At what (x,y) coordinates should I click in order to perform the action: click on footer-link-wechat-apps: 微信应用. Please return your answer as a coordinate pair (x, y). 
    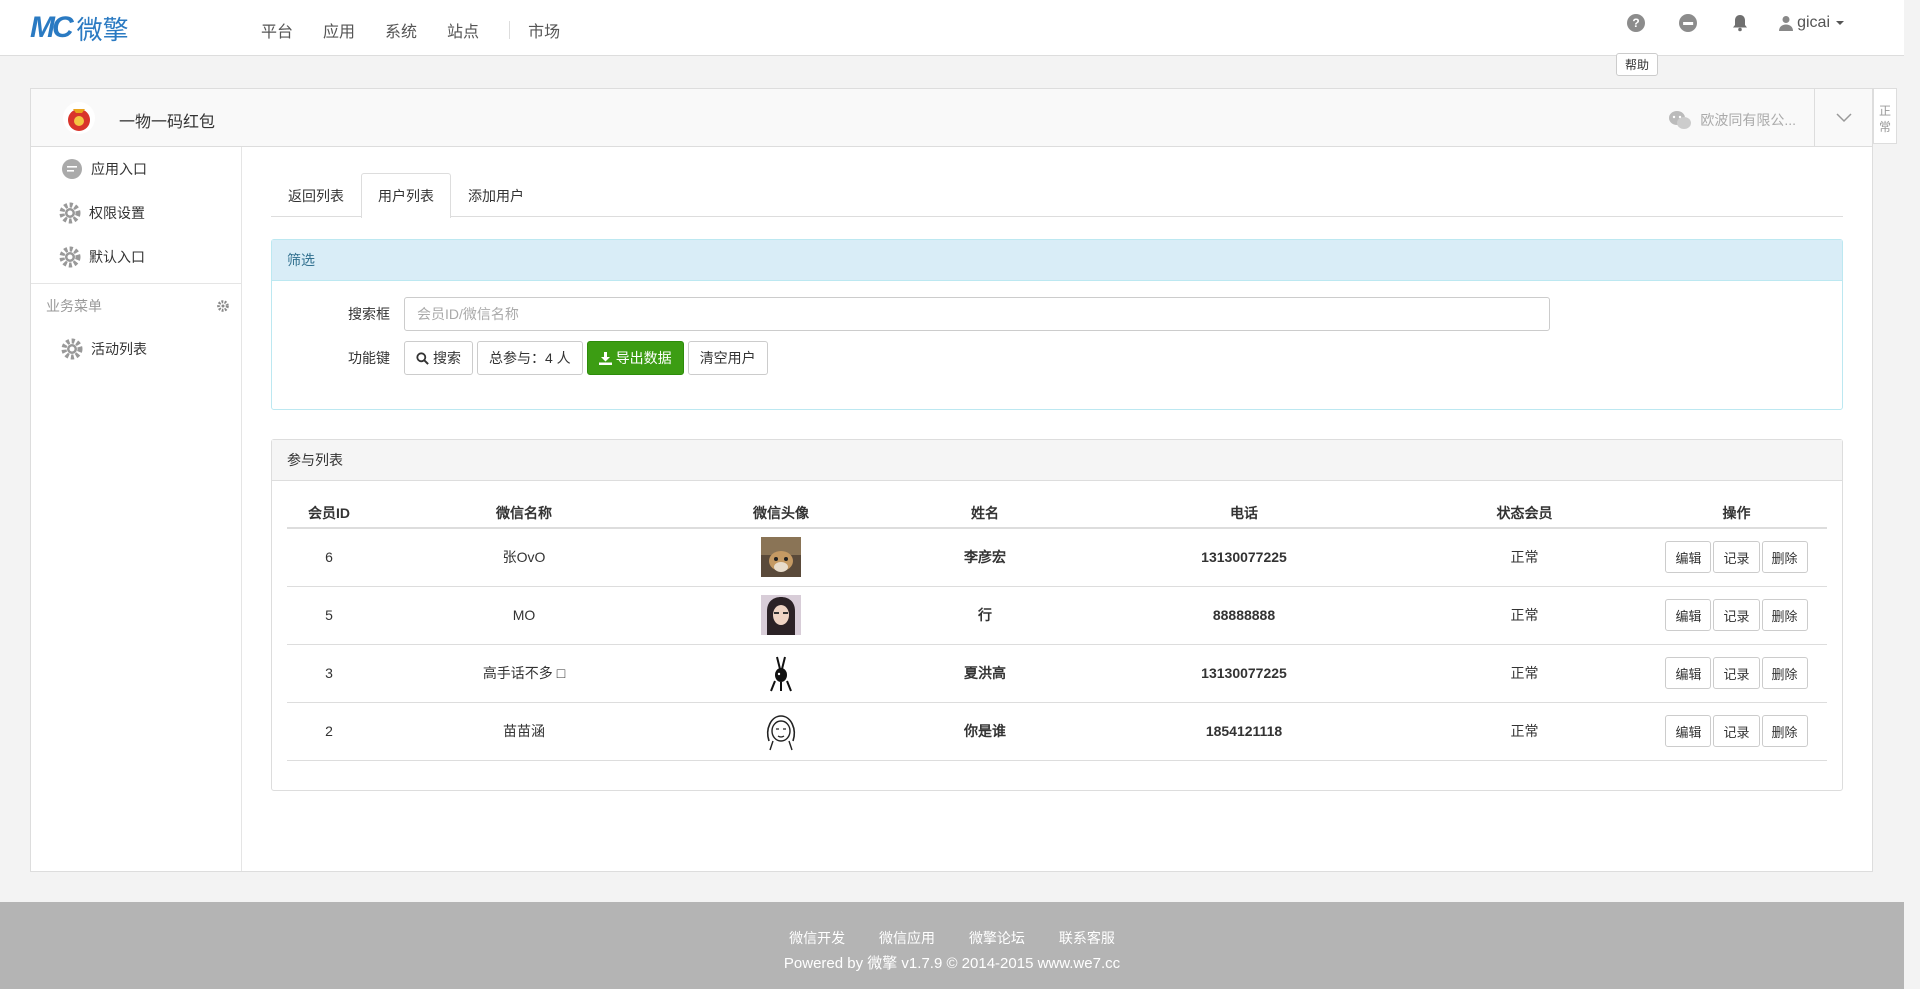
    Looking at the image, I should click on (907, 938).